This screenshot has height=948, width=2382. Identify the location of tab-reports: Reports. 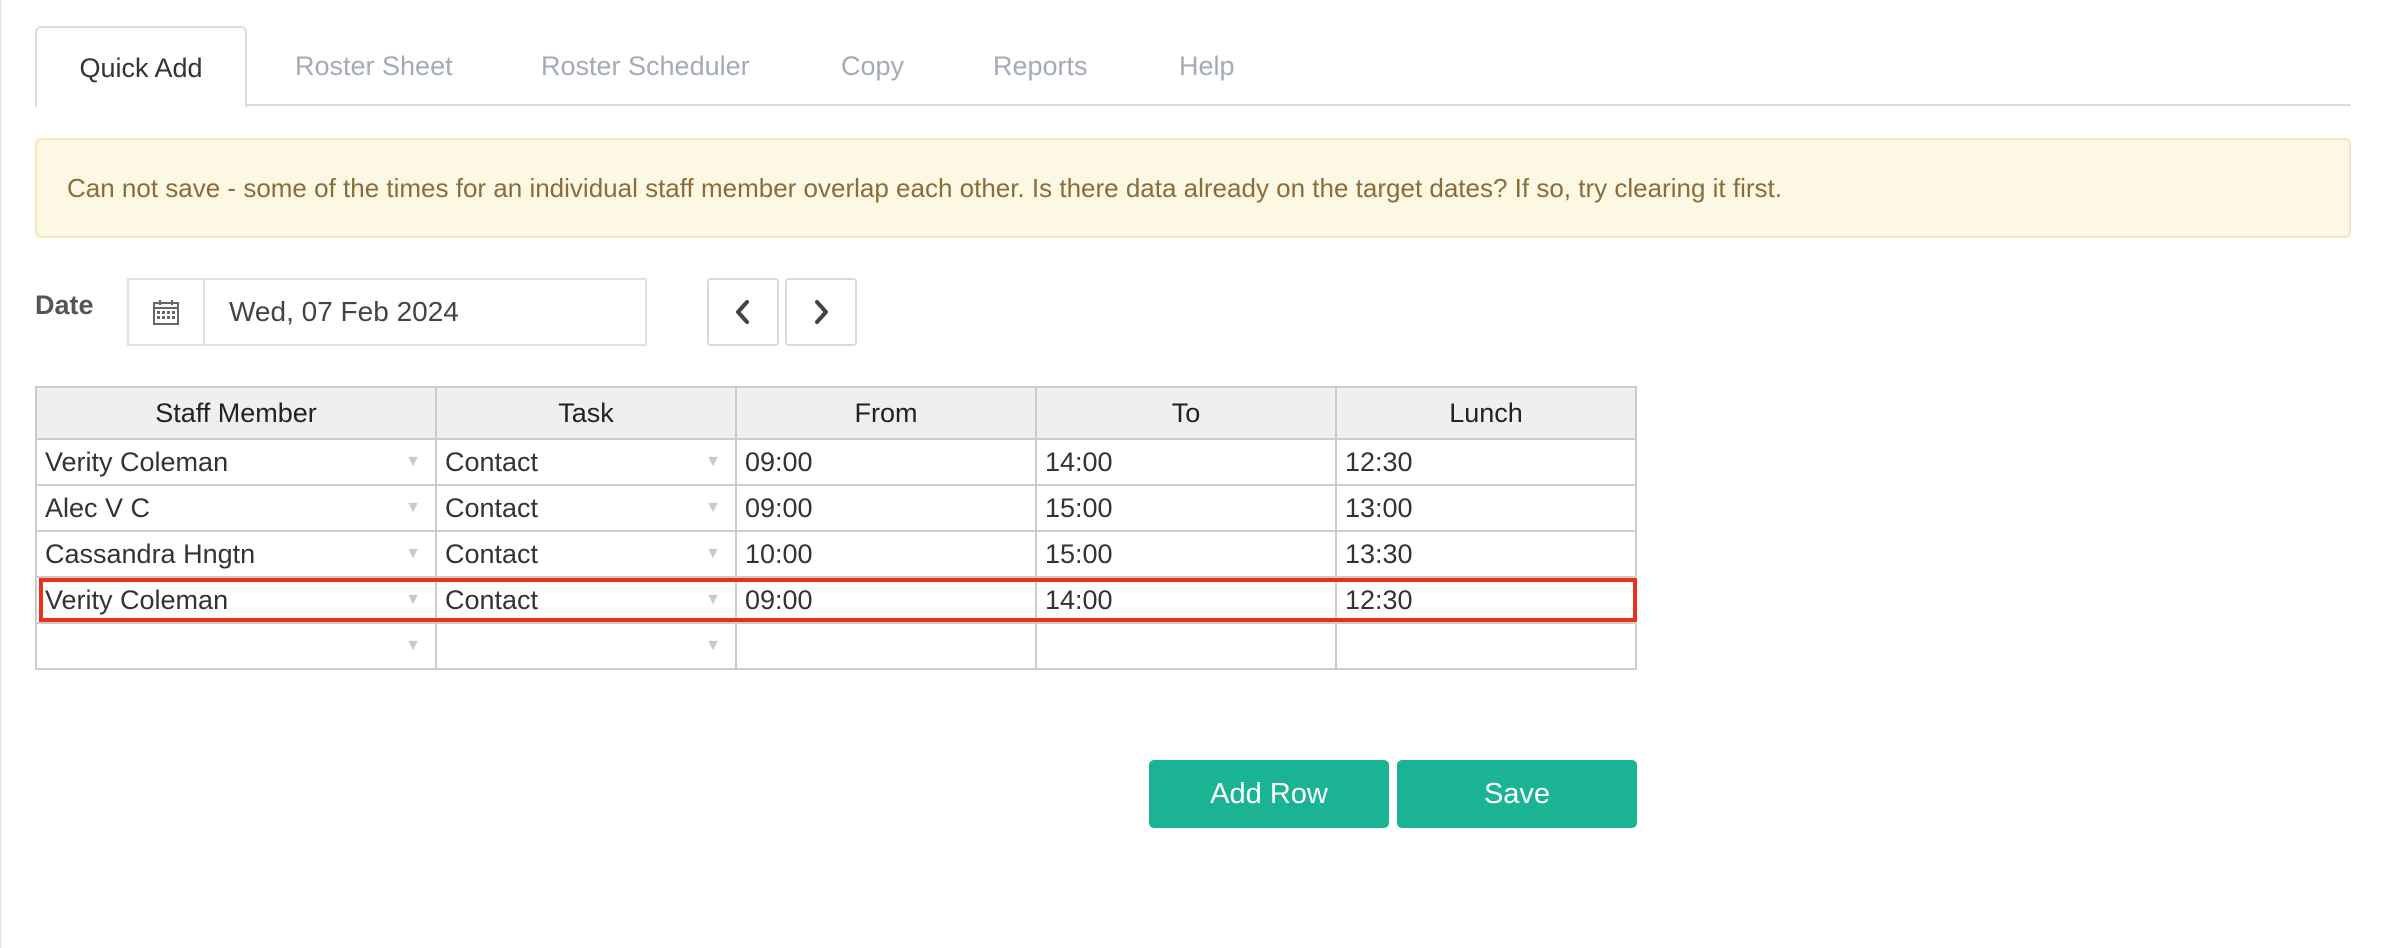
(1040, 66).